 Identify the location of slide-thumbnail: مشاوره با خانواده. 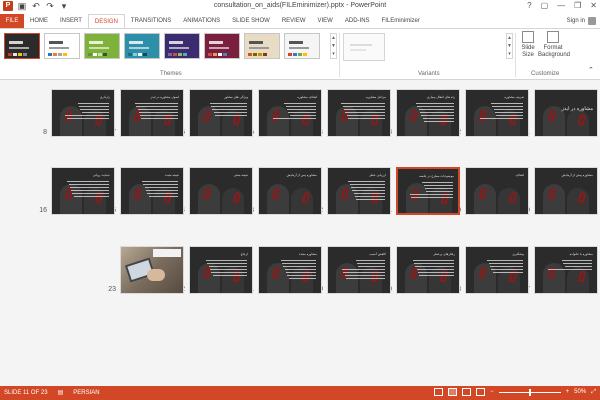
(566, 270).